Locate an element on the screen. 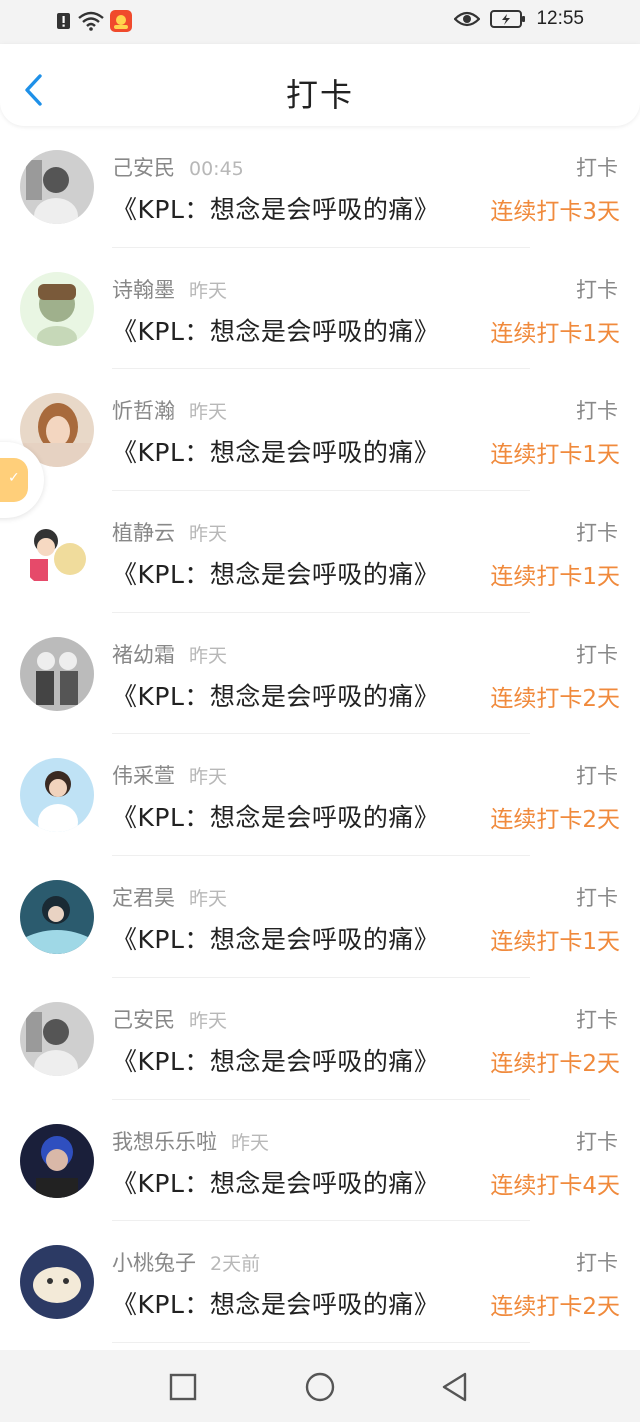 The image size is (640, 1422). user-name: 忻哲瀚 is located at coordinates (143, 411).